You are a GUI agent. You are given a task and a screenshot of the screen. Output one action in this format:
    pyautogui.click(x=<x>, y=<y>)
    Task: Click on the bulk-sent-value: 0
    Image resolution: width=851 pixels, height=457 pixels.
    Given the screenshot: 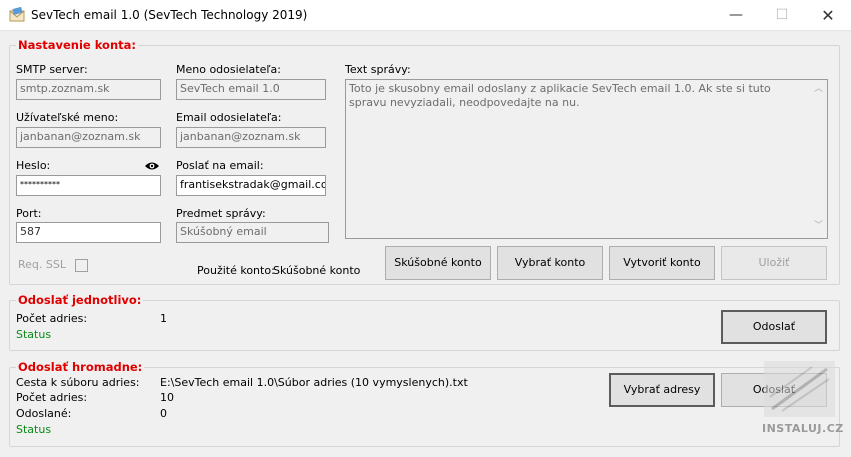 What is the action you would take?
    pyautogui.click(x=163, y=413)
    